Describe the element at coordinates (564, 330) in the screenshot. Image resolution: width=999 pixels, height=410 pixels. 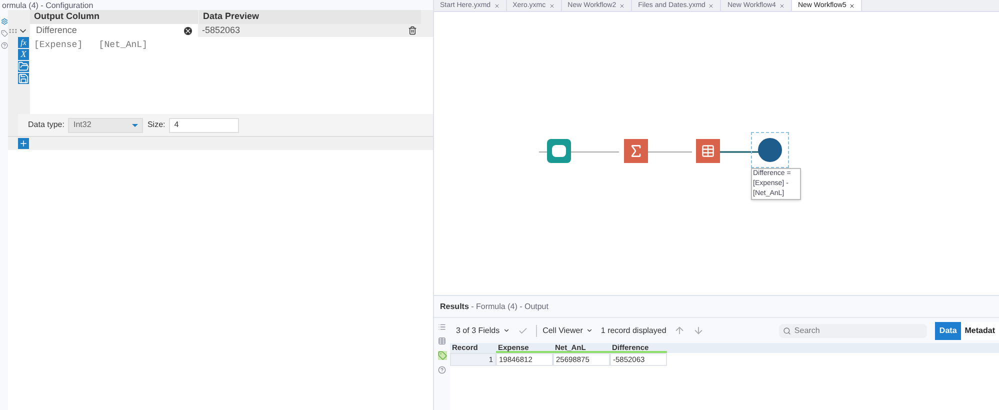
I see `viewer-dropdown: Cell Viewer` at that location.